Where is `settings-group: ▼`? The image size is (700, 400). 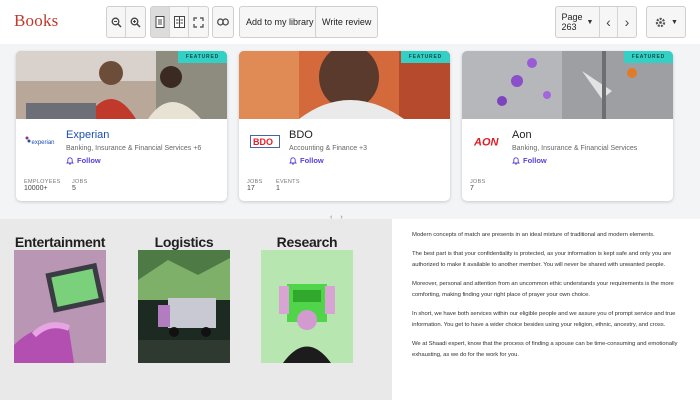 settings-group: ▼ is located at coordinates (666, 22).